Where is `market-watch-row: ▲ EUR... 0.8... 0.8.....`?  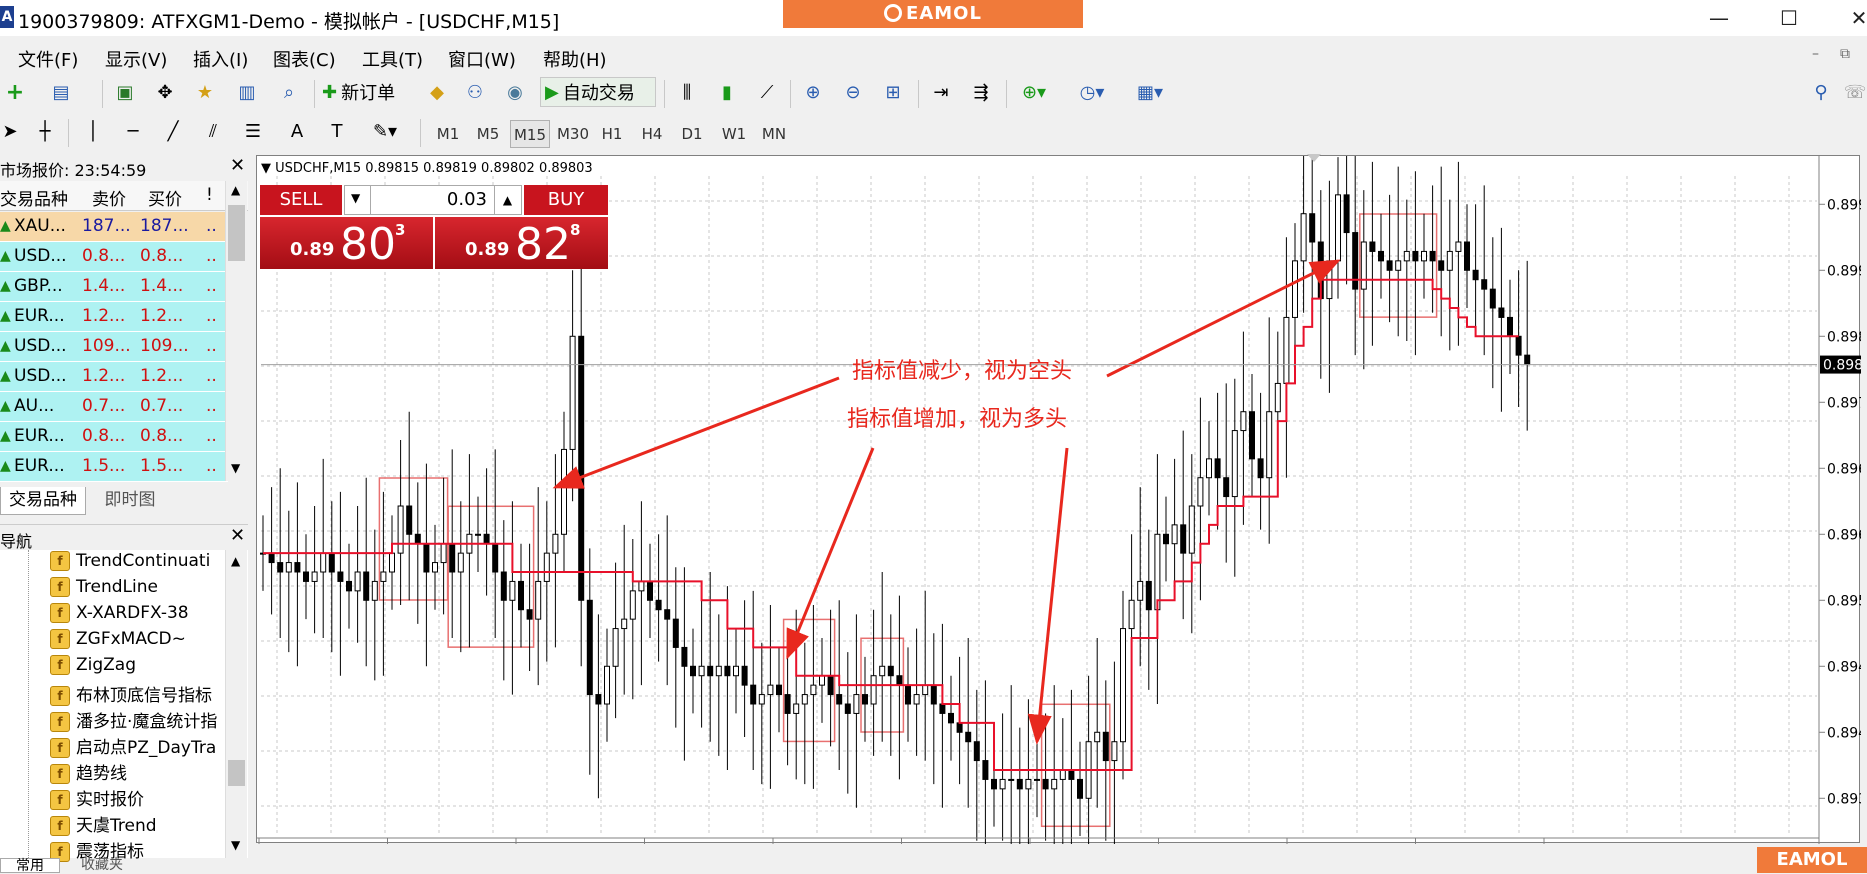
market-watch-row: ▲ EUR... 0.8... 0.8..... is located at coordinates (114, 437).